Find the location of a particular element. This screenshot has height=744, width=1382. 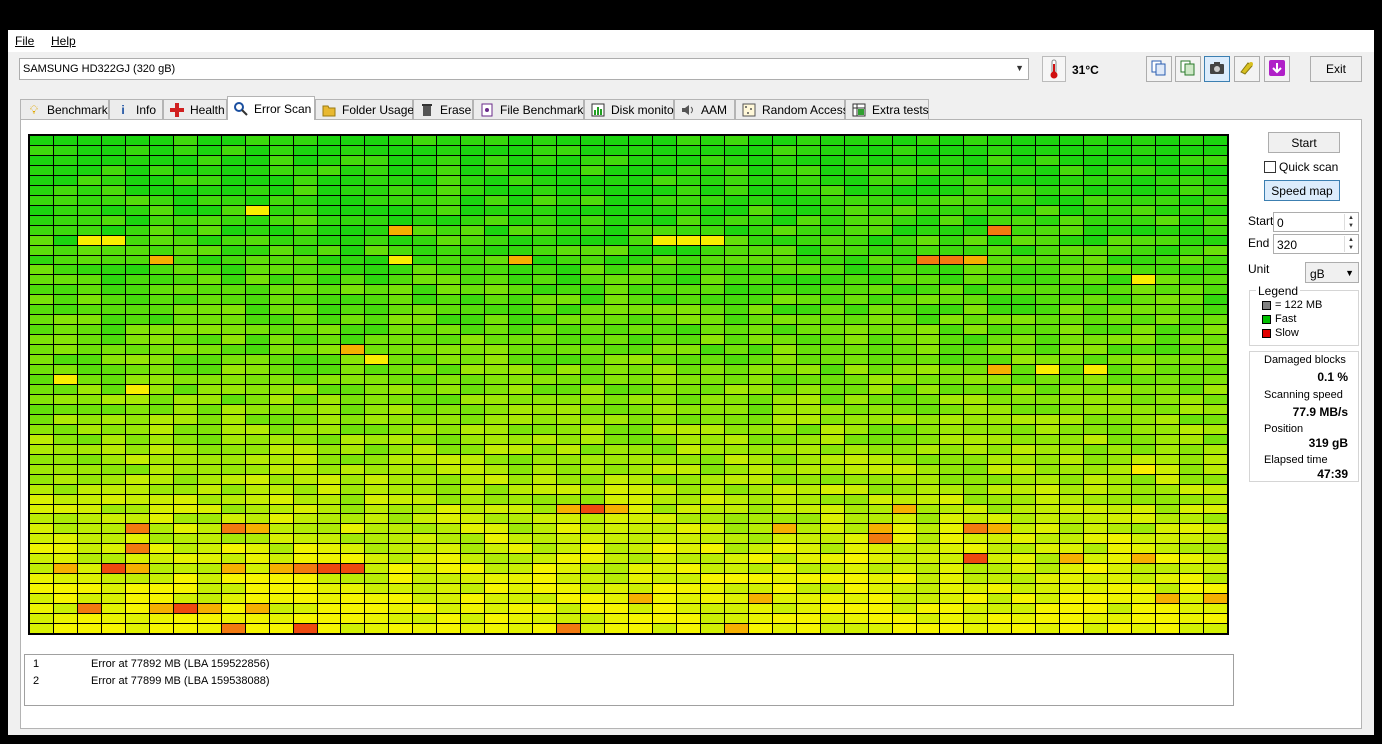

quick-scan-checkbox is located at coordinates (1270, 167).